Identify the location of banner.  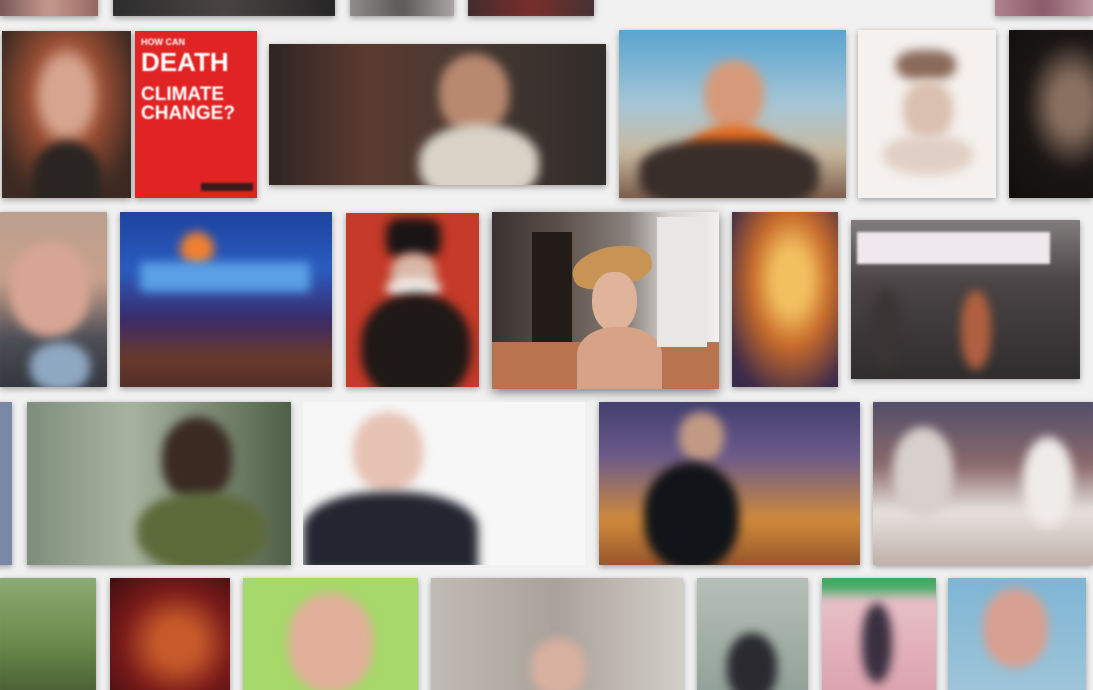
(953, 248).